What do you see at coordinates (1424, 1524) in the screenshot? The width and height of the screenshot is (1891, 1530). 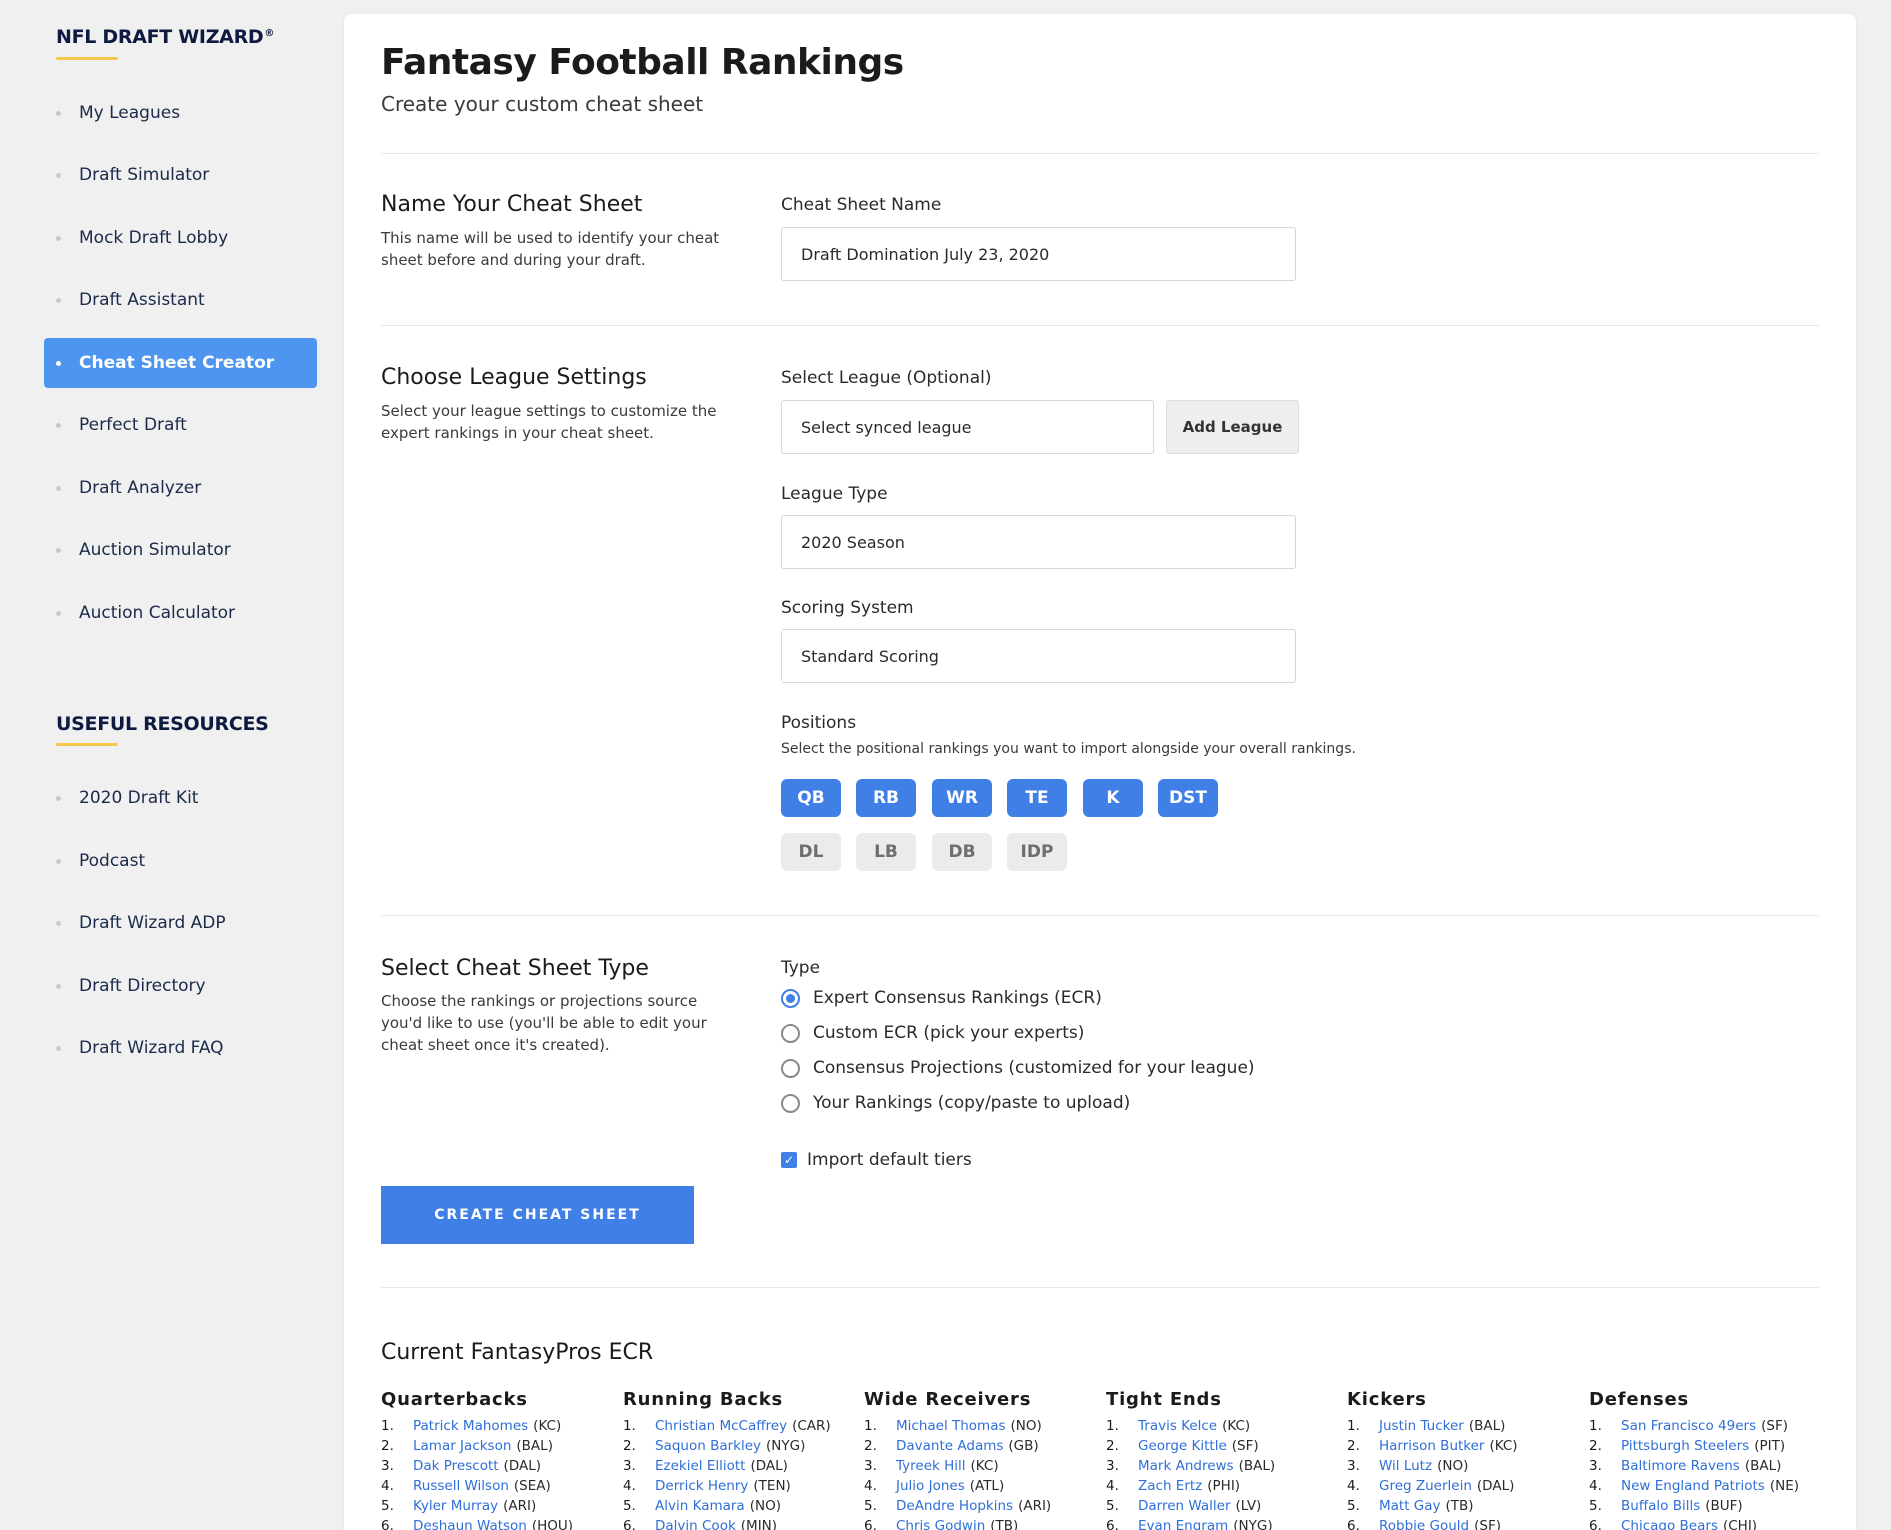 I see `player-link: Robbie Gould` at bounding box center [1424, 1524].